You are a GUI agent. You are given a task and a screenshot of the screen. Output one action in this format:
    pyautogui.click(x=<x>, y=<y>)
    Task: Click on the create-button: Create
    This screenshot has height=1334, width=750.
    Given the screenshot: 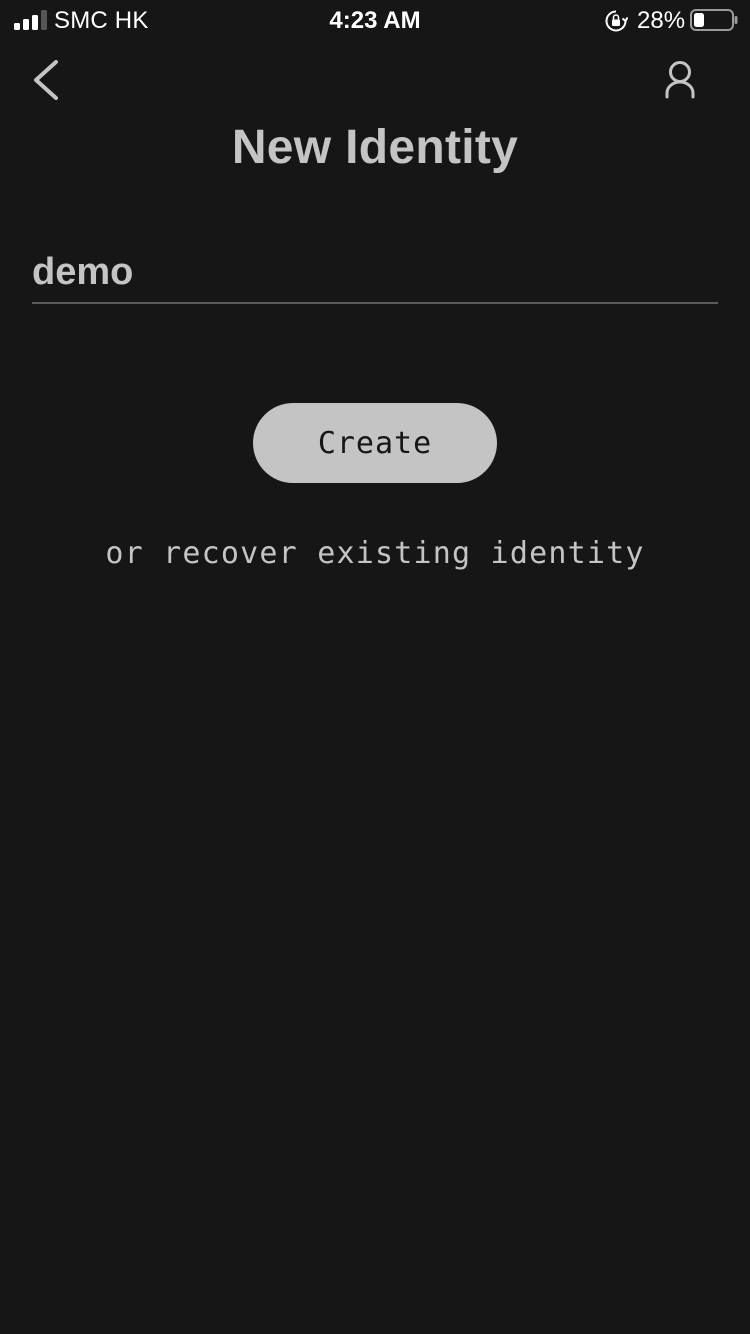 What is the action you would take?
    pyautogui.click(x=375, y=443)
    